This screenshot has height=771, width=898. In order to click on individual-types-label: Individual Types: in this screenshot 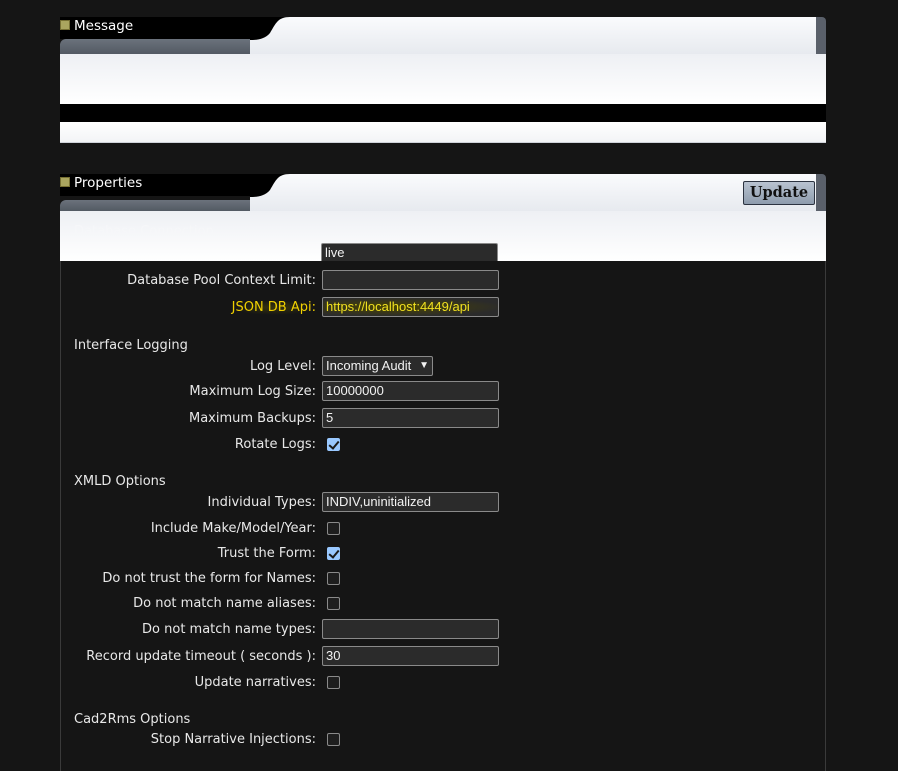, I will do `click(261, 502)`.